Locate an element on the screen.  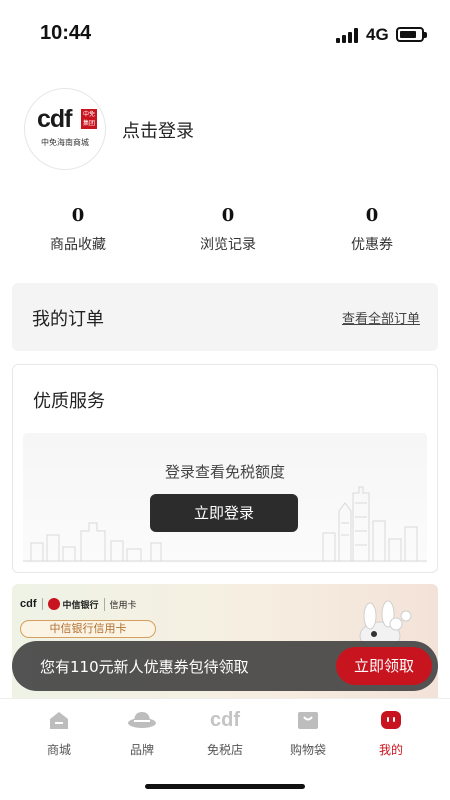
tab-duty-free-store: cdf 免税店 is located at coordinates (225, 732).